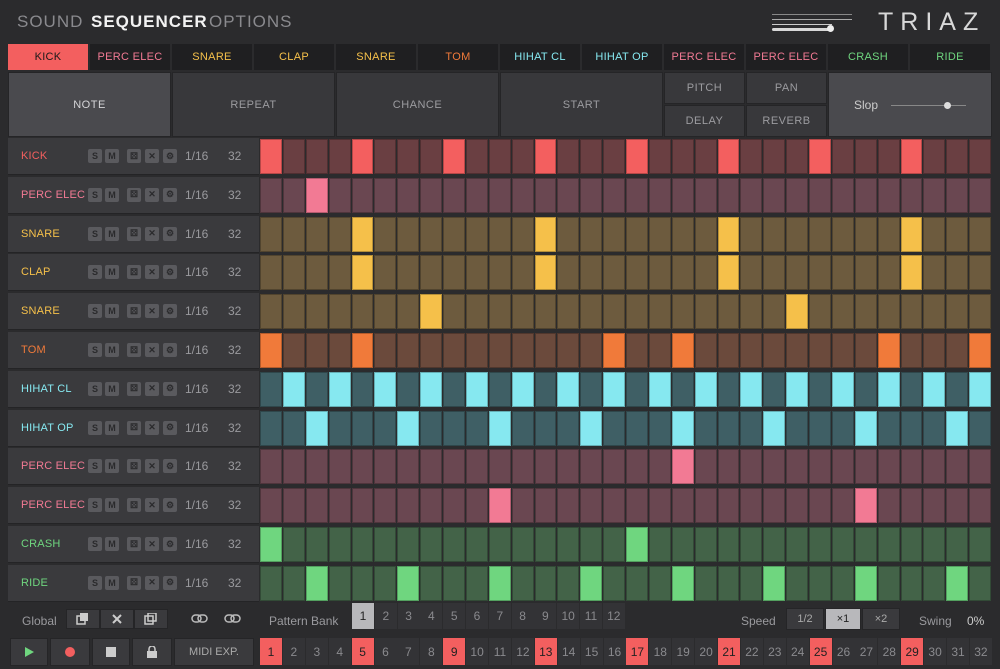  I want to click on track-tab: SNARE, so click(376, 57).